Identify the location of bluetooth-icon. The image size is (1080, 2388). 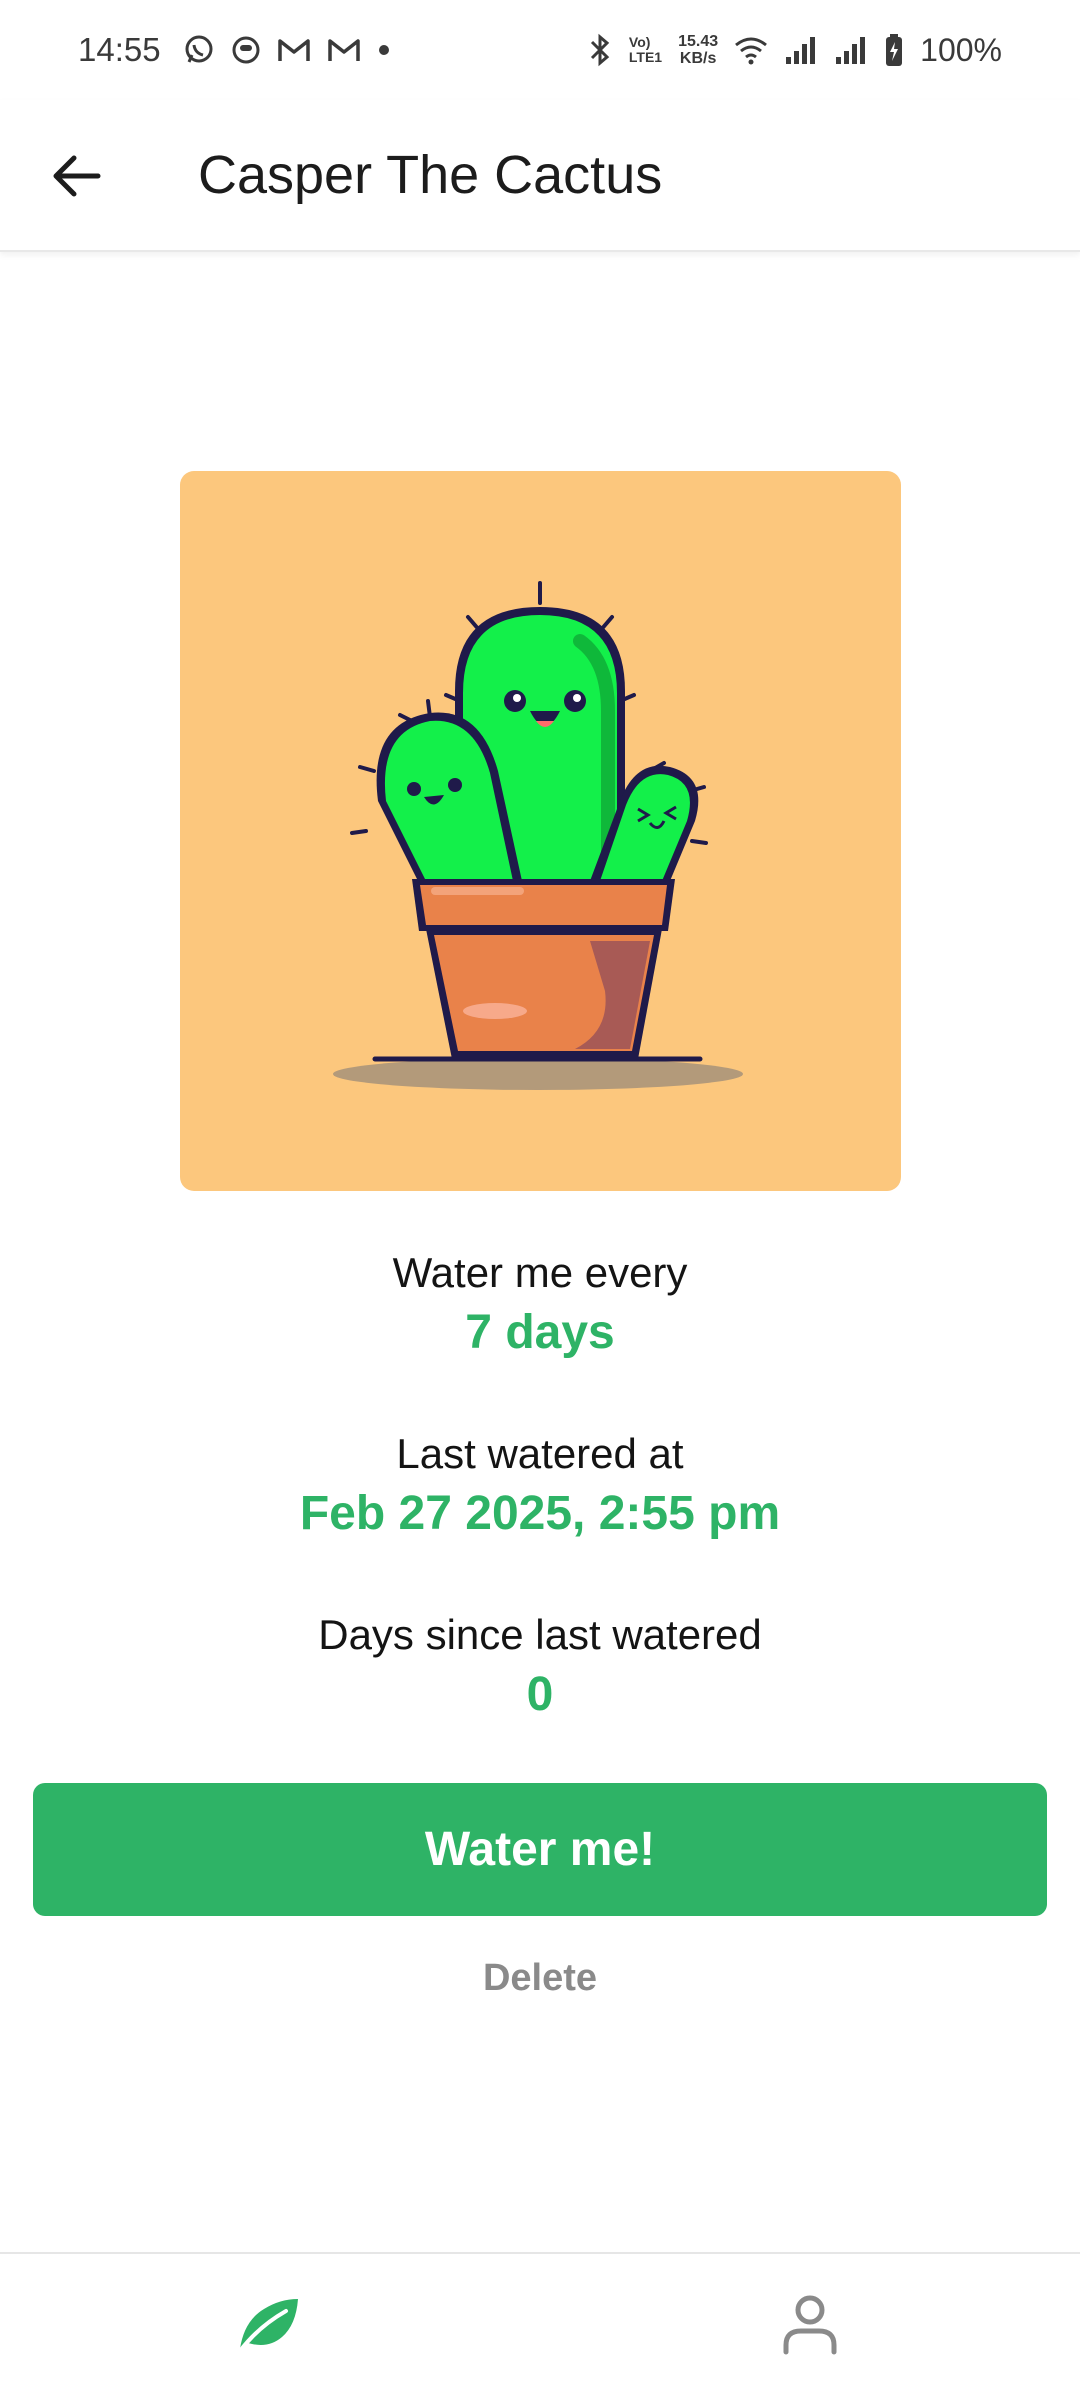
(600, 50).